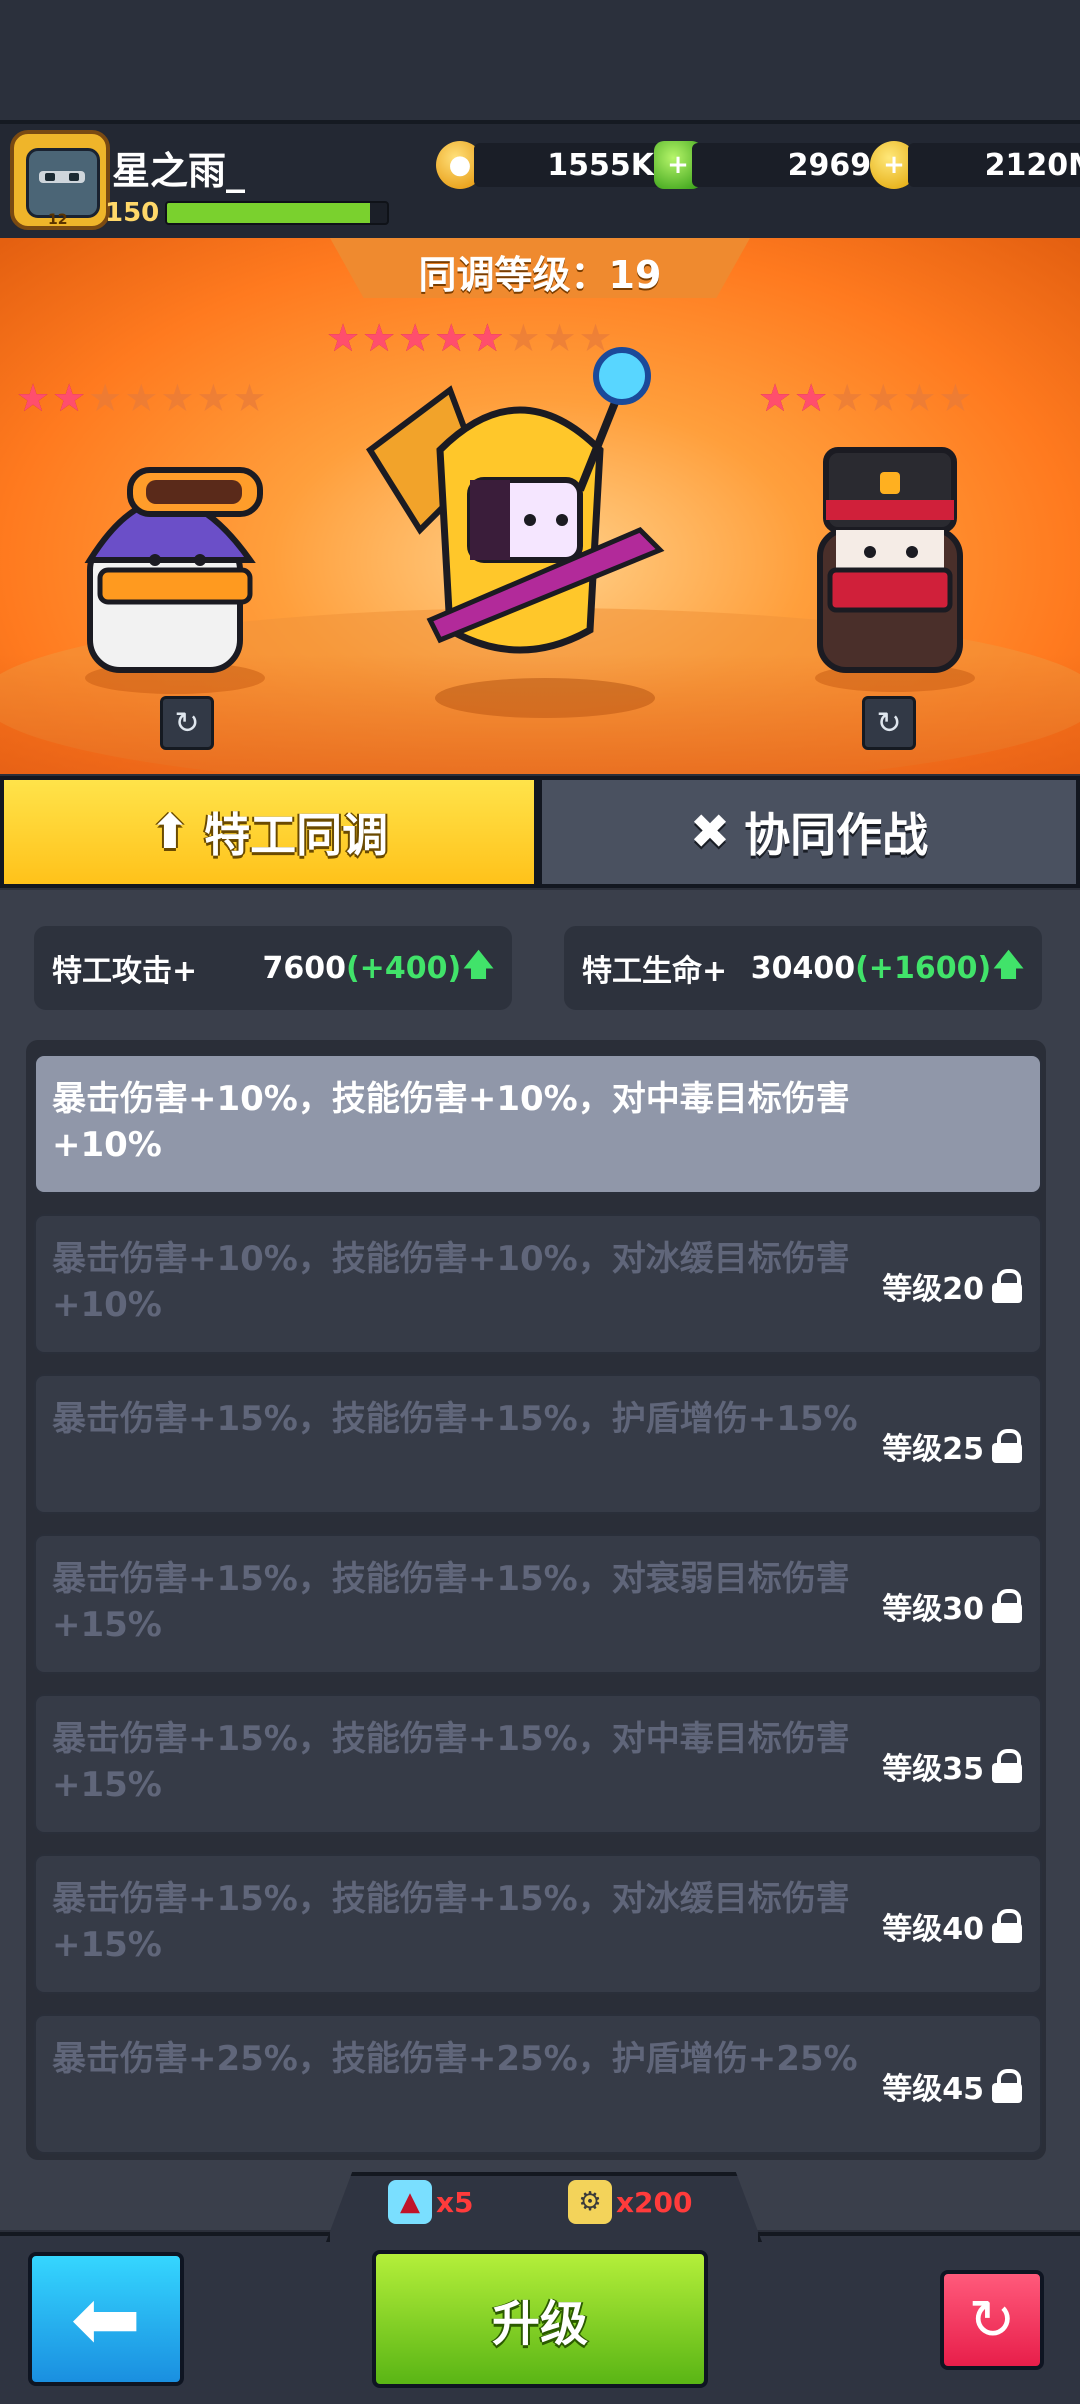 The image size is (1080, 2404). What do you see at coordinates (540, 60) in the screenshot?
I see `status-bar-area` at bounding box center [540, 60].